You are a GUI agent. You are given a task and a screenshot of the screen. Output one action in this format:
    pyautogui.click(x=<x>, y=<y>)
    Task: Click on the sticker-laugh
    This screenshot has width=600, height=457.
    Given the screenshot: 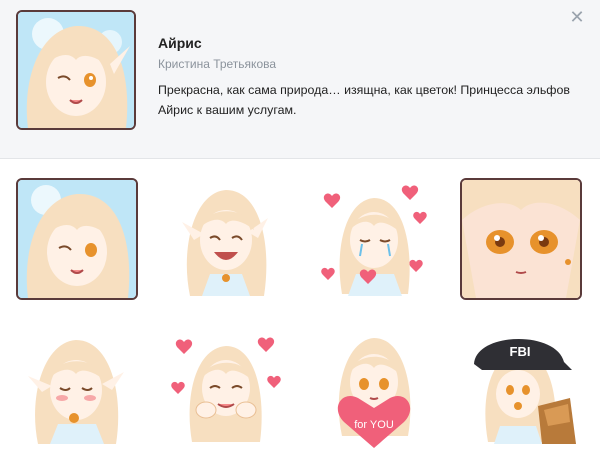 What is the action you would take?
    pyautogui.click(x=225, y=239)
    